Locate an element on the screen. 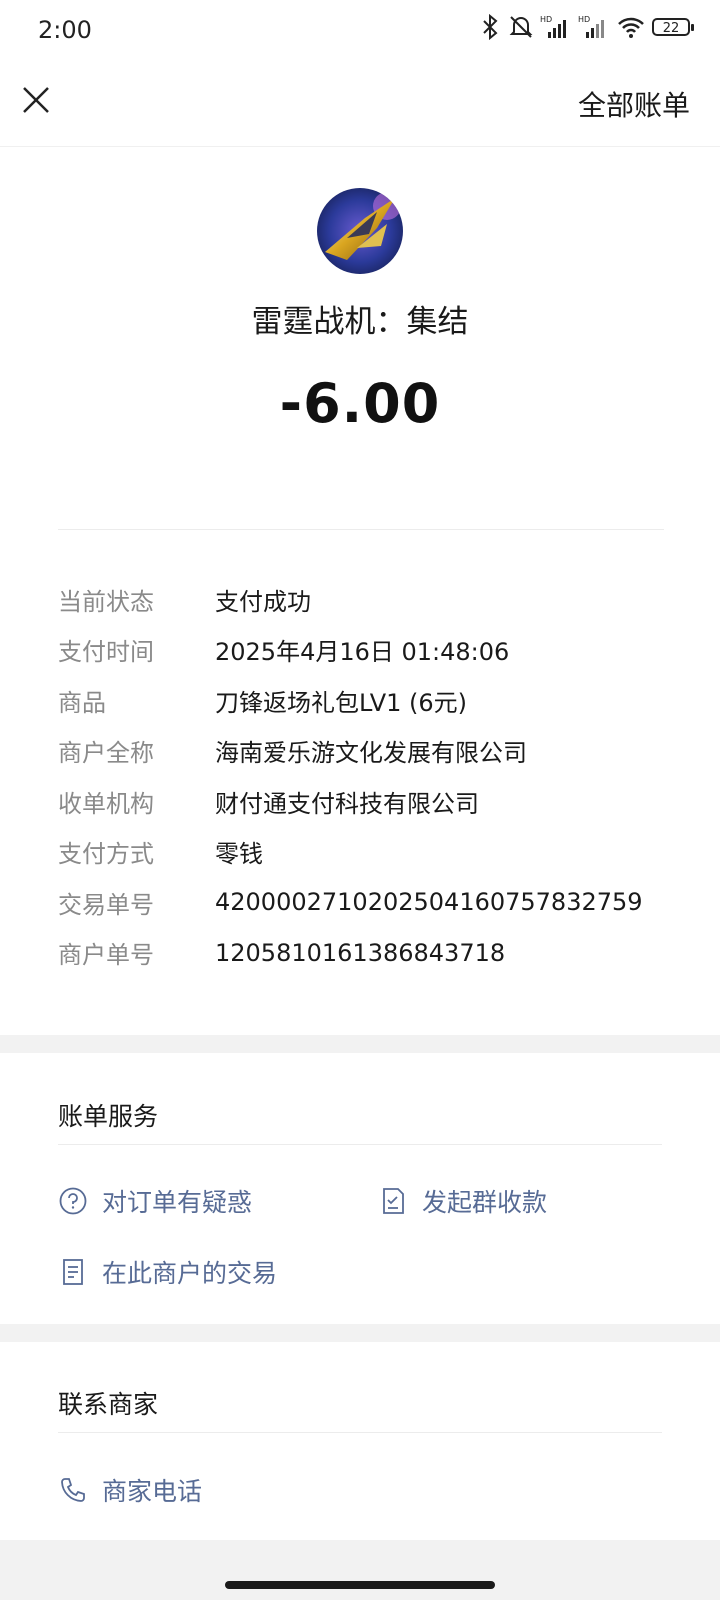 The height and width of the screenshot is (1600, 720). detail-value: 海南爱乐游文化发展有限公司 is located at coordinates (371, 753).